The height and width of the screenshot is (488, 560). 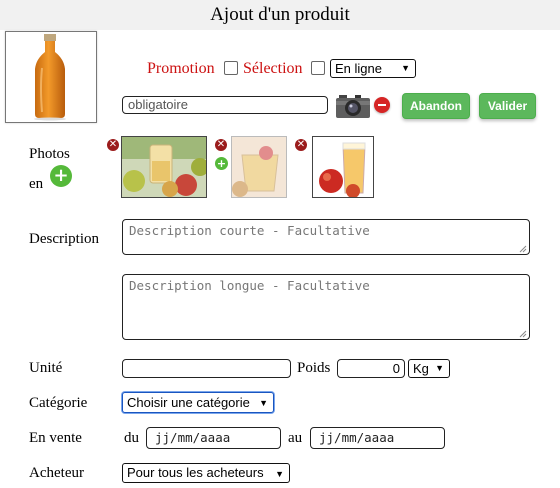 What do you see at coordinates (371, 368) in the screenshot?
I see `weight-input: 0` at bounding box center [371, 368].